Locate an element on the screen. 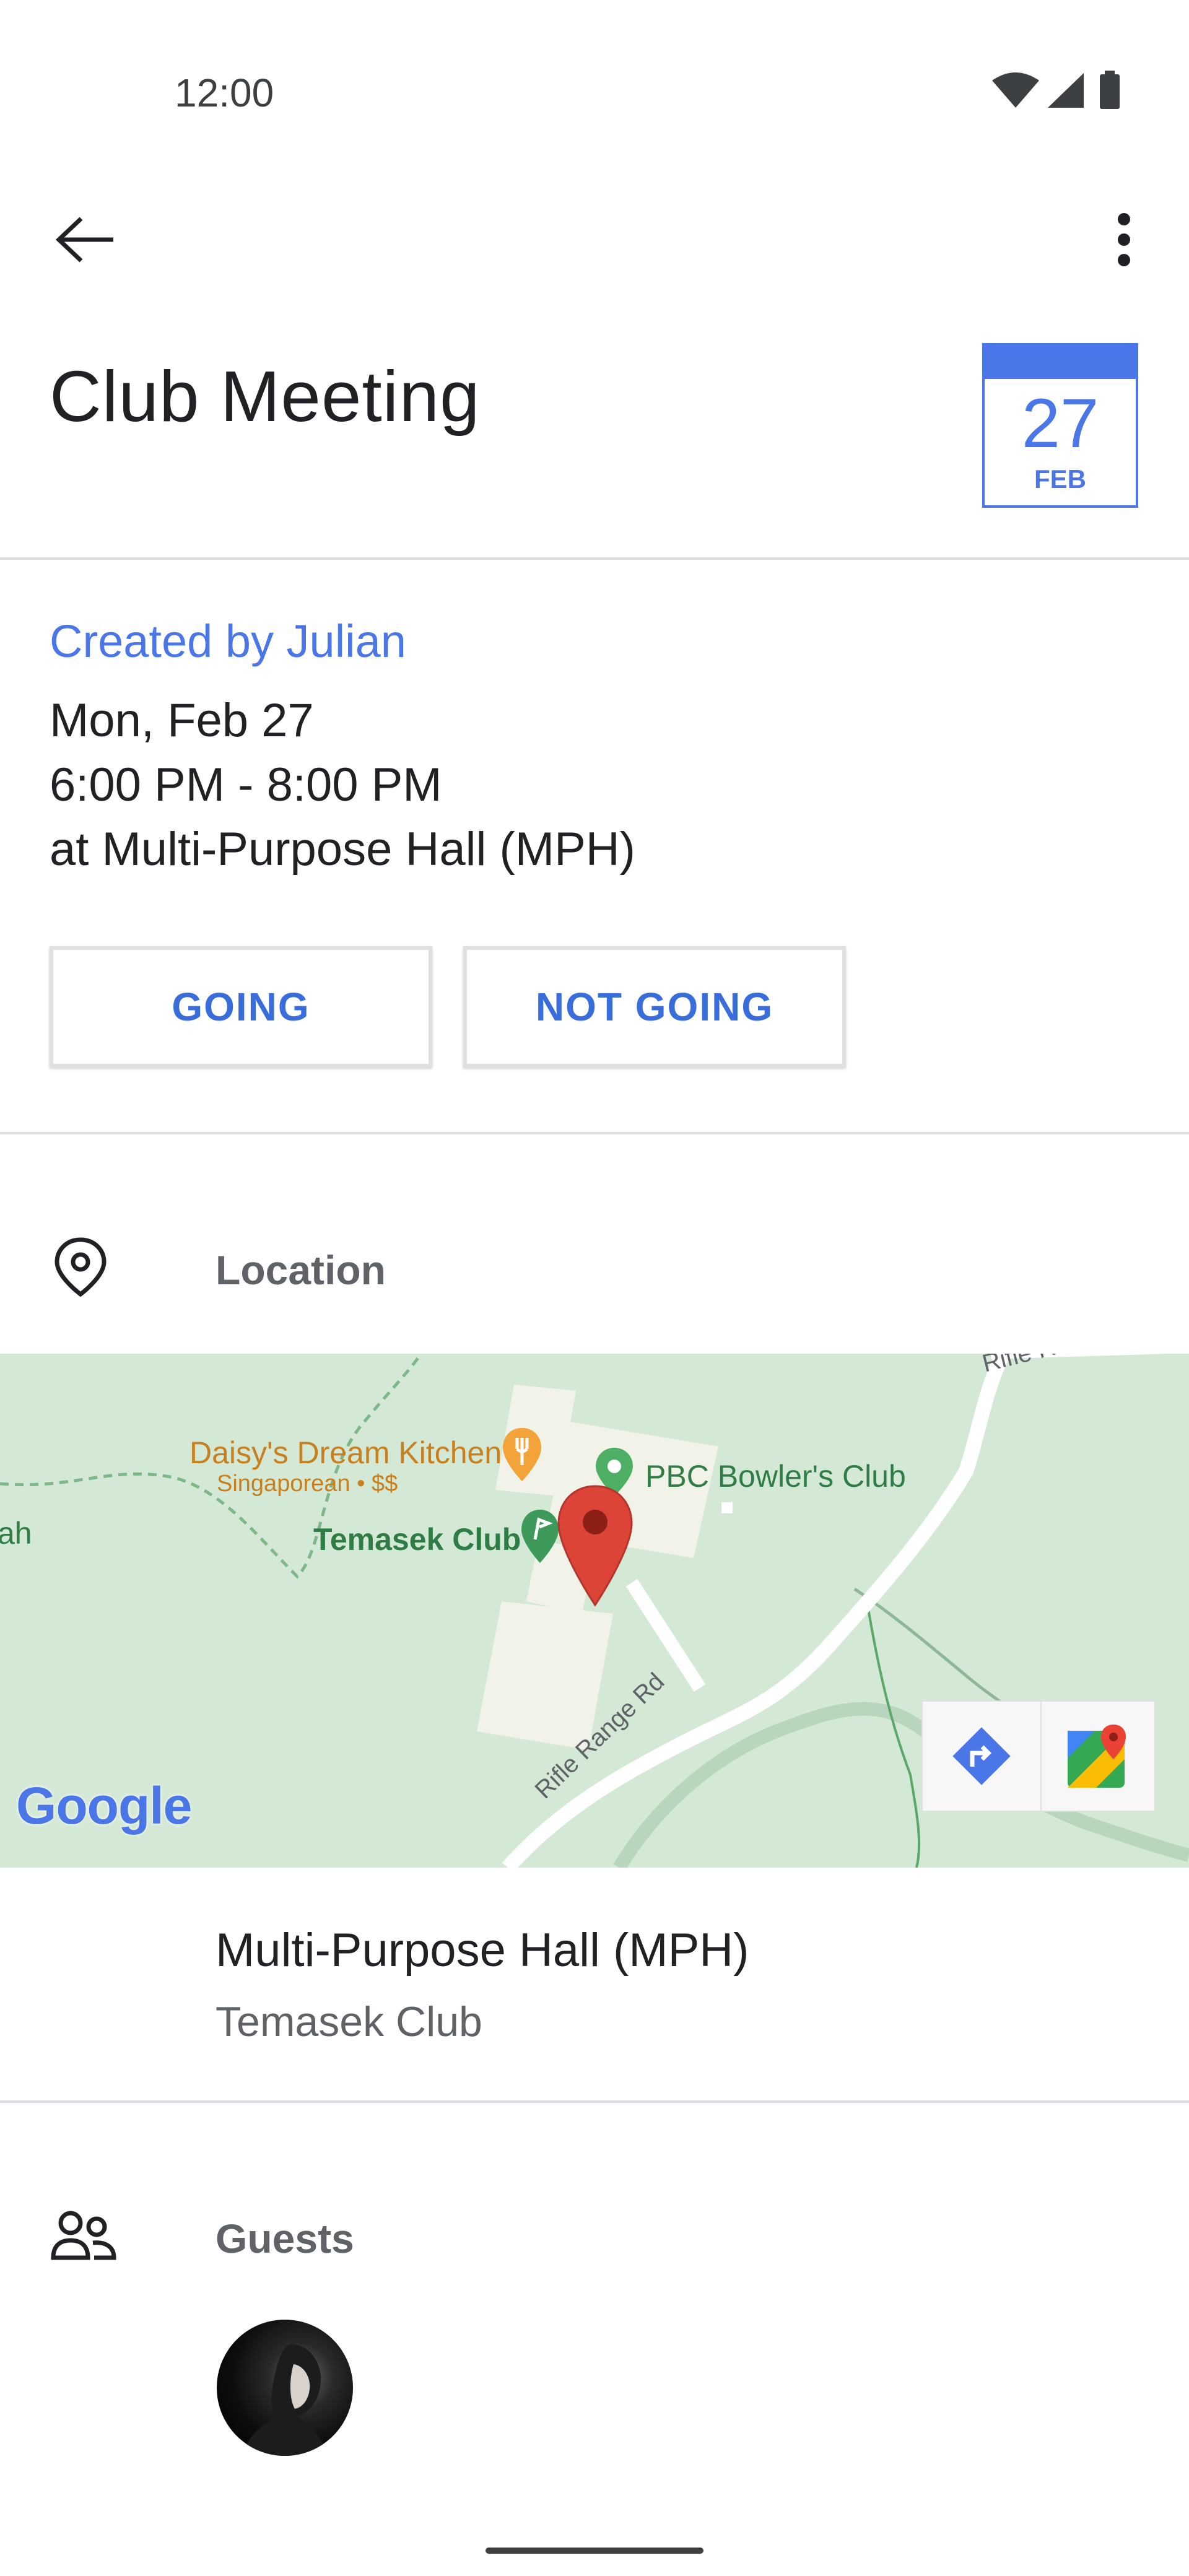  status-time: 12:00 is located at coordinates (224, 93).